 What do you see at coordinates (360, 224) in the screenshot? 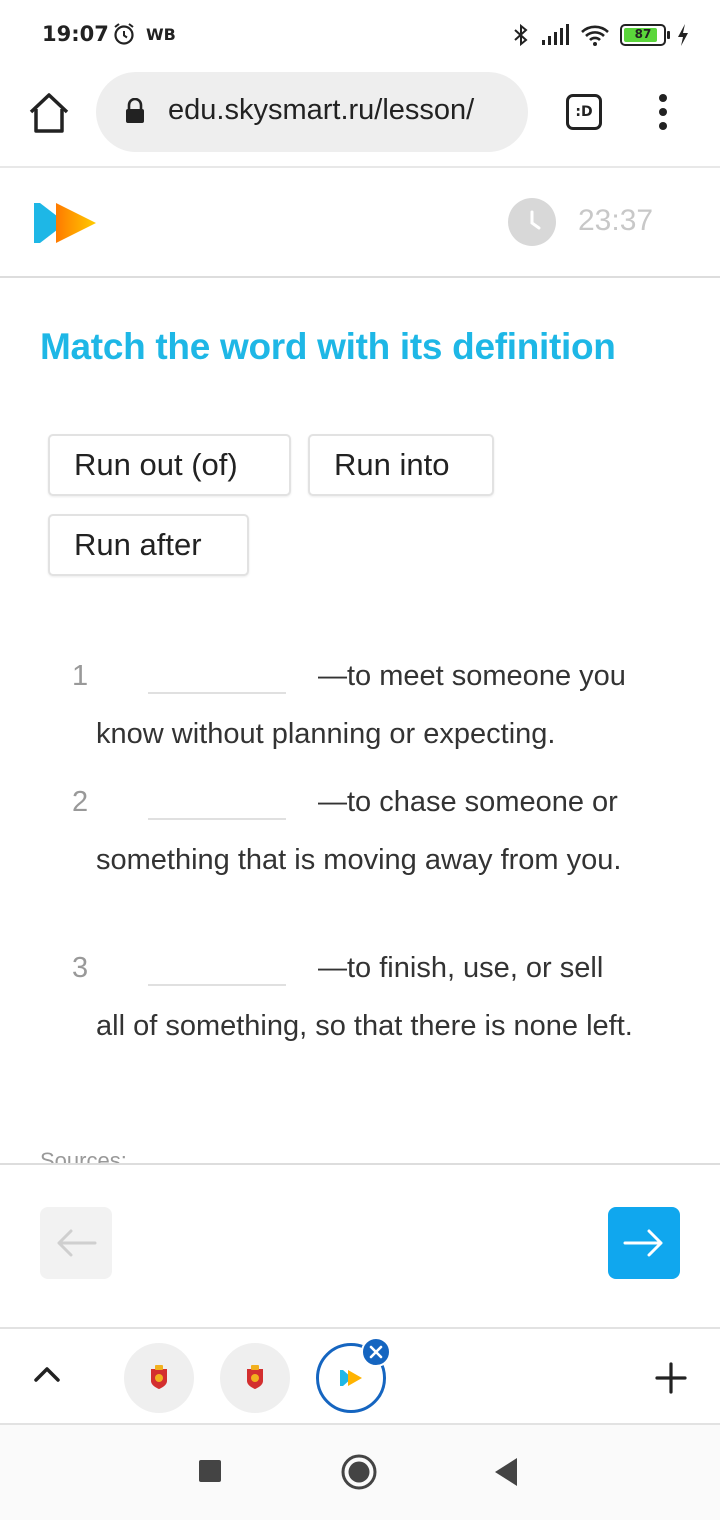
I see `app-header: 23:37` at bounding box center [360, 224].